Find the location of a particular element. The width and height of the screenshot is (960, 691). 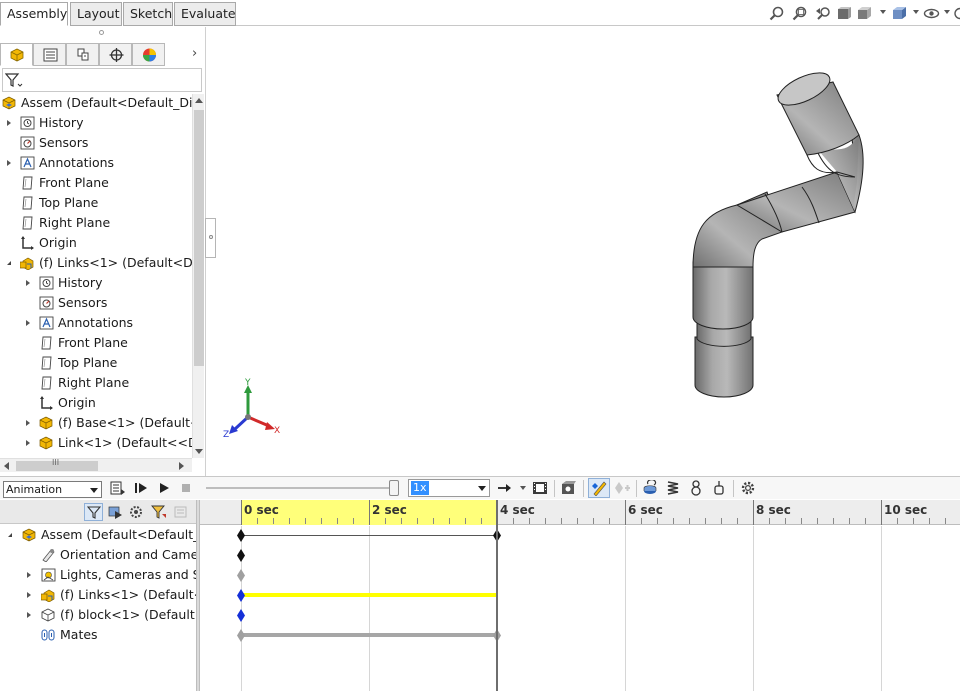

panel-splitter-grip is located at coordinates (101, 32).